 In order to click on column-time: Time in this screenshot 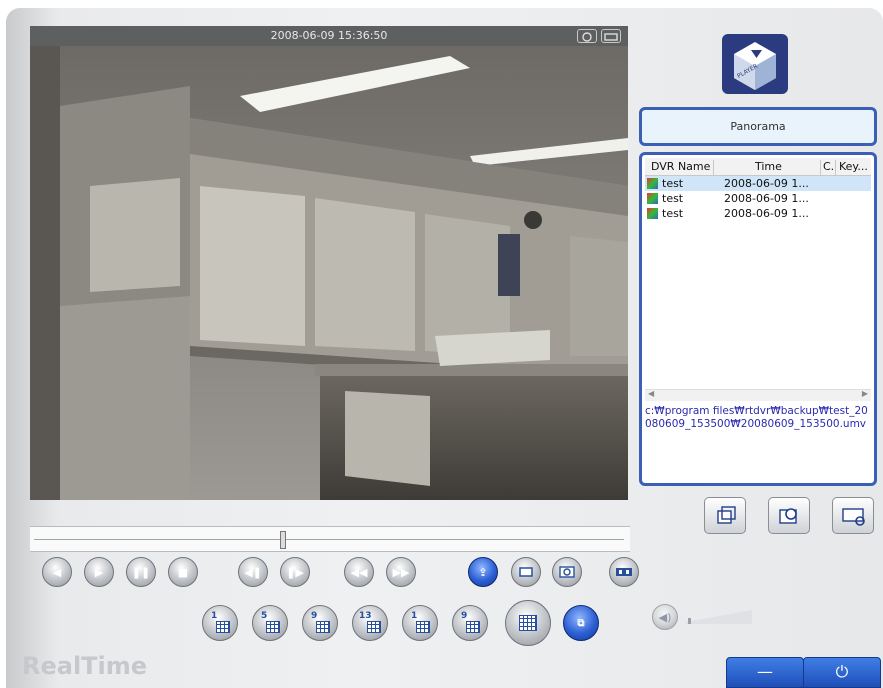, I will do `click(768, 166)`.